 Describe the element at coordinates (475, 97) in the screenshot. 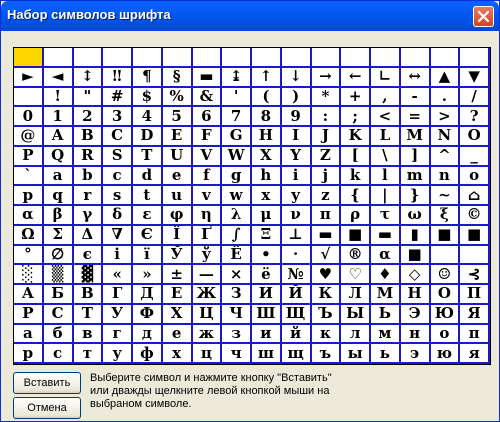

I see `char-cell: /` at that location.